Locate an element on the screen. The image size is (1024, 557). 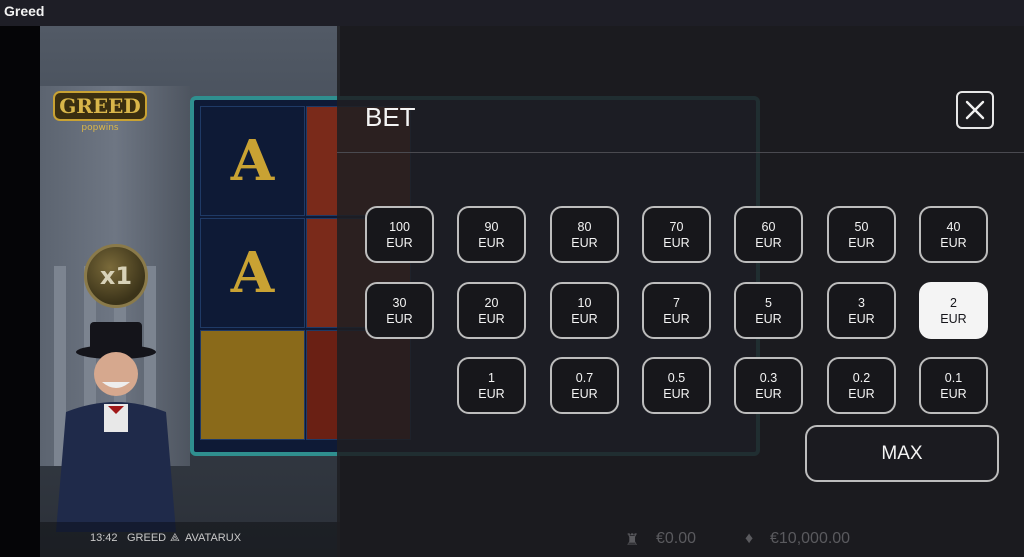
bet-divider is located at coordinates (680, 152).